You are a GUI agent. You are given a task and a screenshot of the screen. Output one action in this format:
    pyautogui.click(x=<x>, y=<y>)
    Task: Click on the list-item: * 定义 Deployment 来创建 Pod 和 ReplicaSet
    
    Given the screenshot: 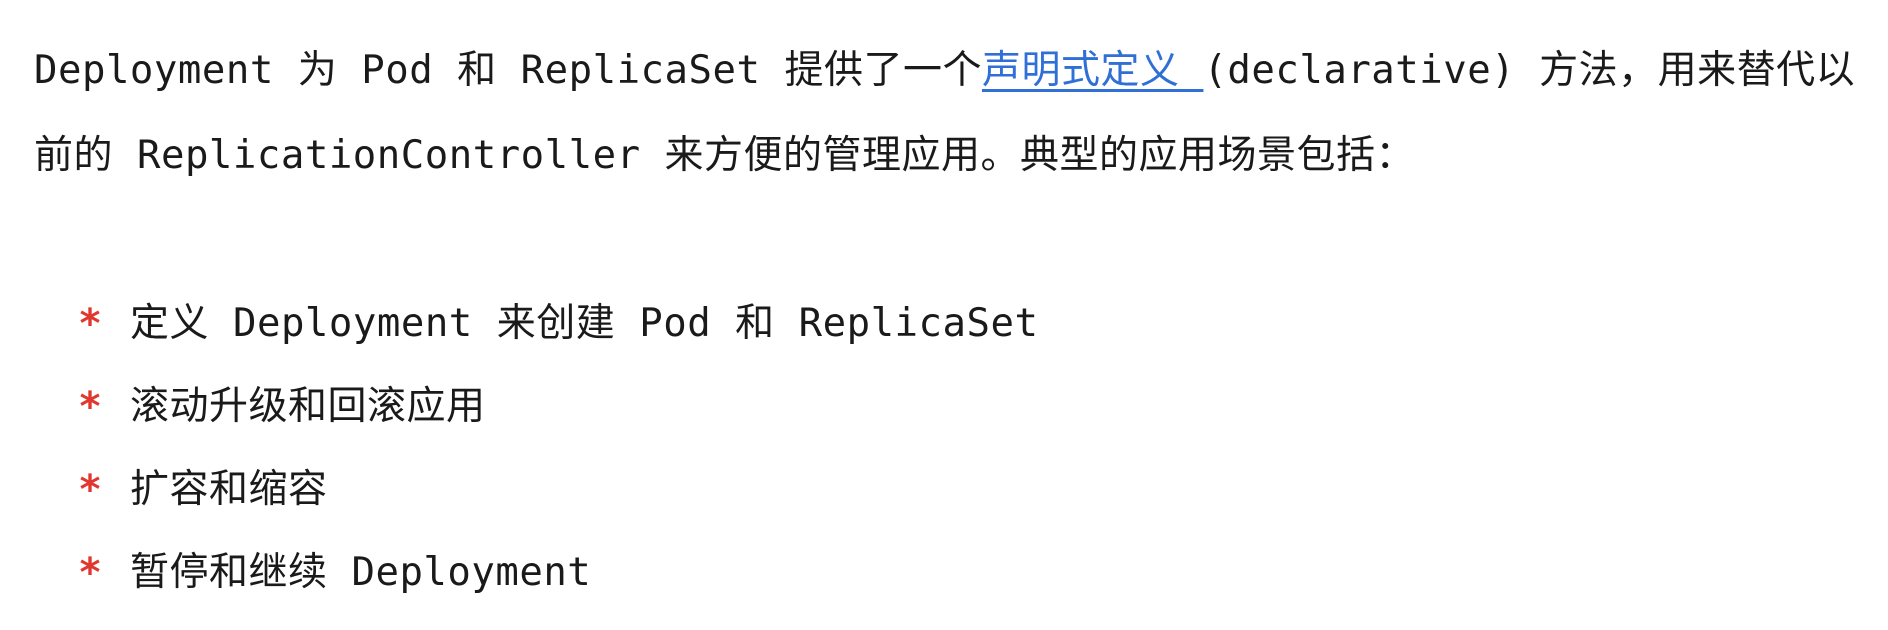 What is the action you would take?
    pyautogui.click(x=558, y=319)
    